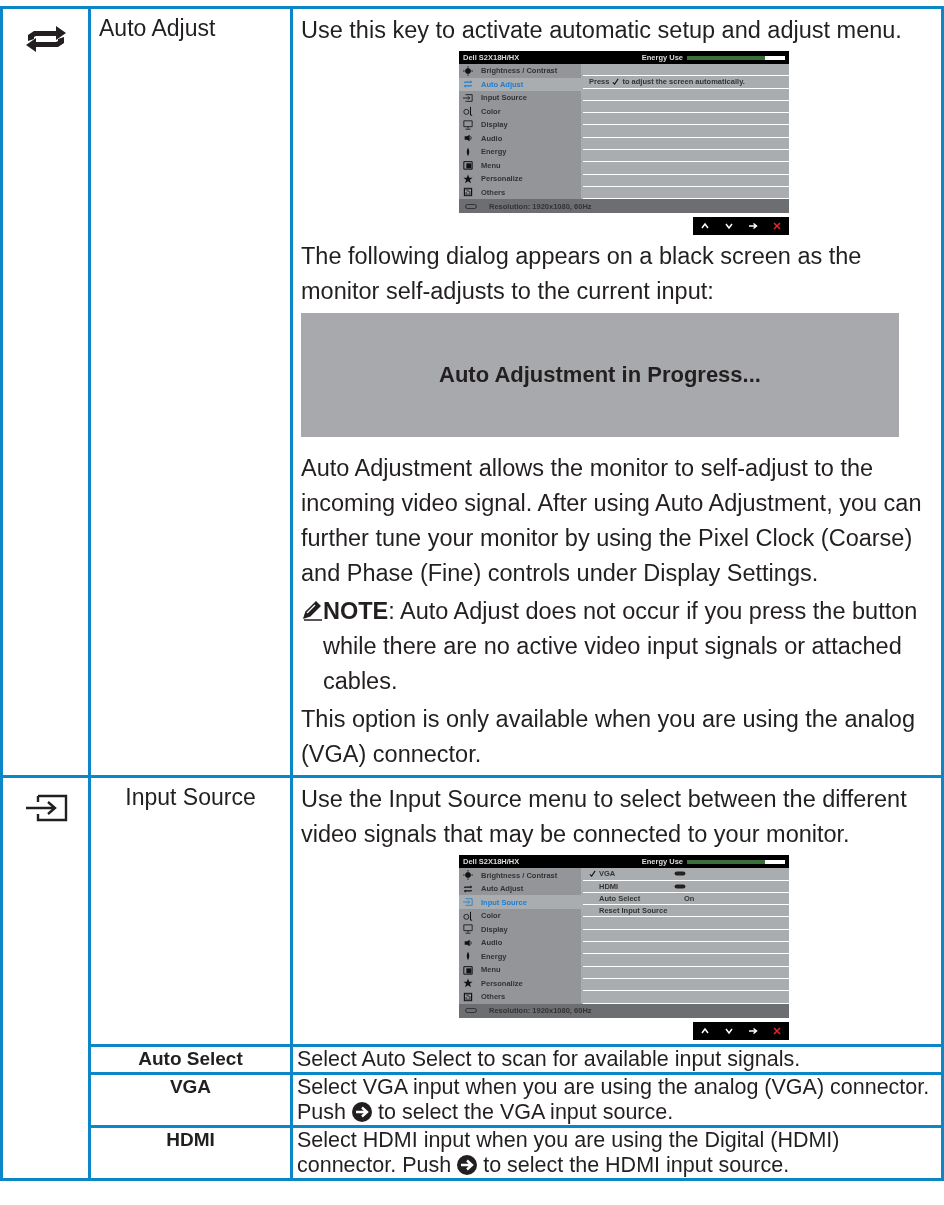  I want to click on description-text: Use the Input Source menu to select between the different video signals that may be connected to your monitor., so click(604, 817).